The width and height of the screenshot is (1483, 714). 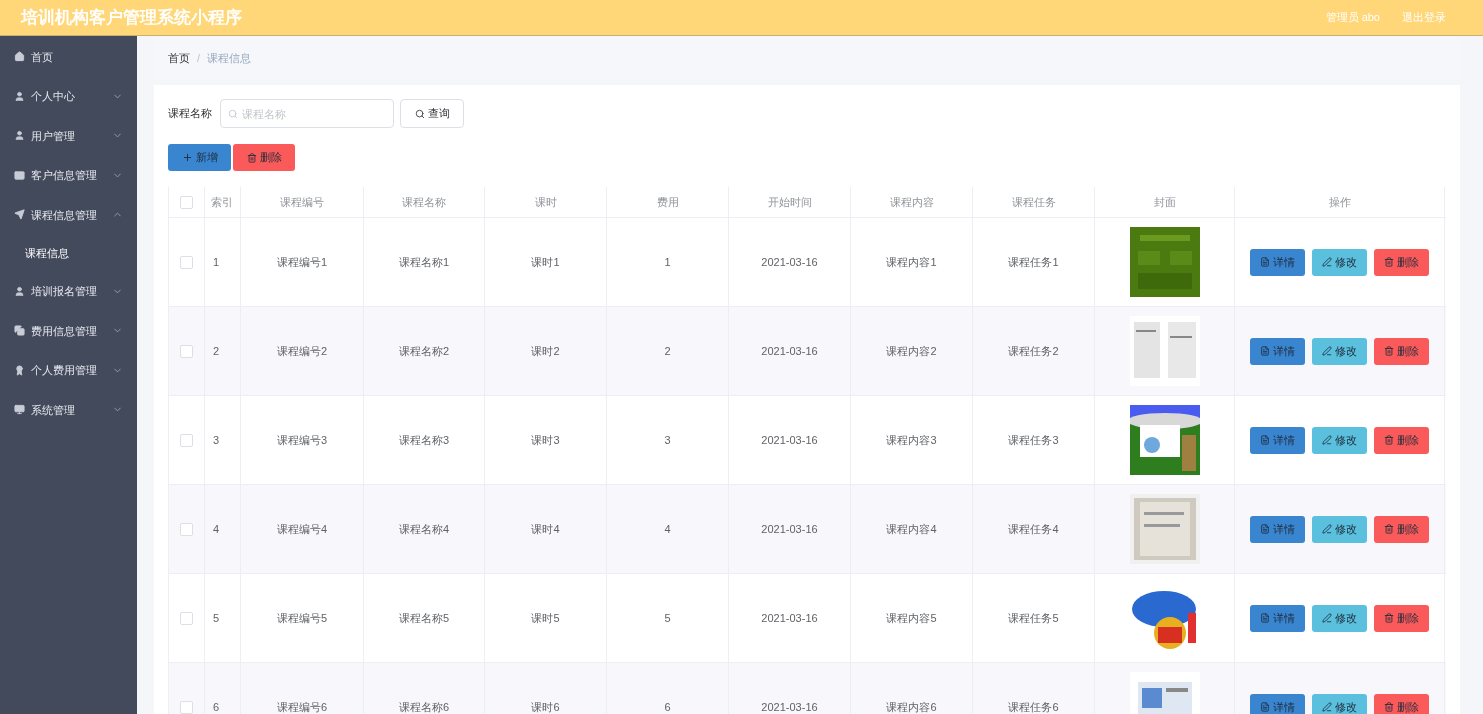 What do you see at coordinates (424, 529) in the screenshot?
I see `table-cell-text: 课程名称4` at bounding box center [424, 529].